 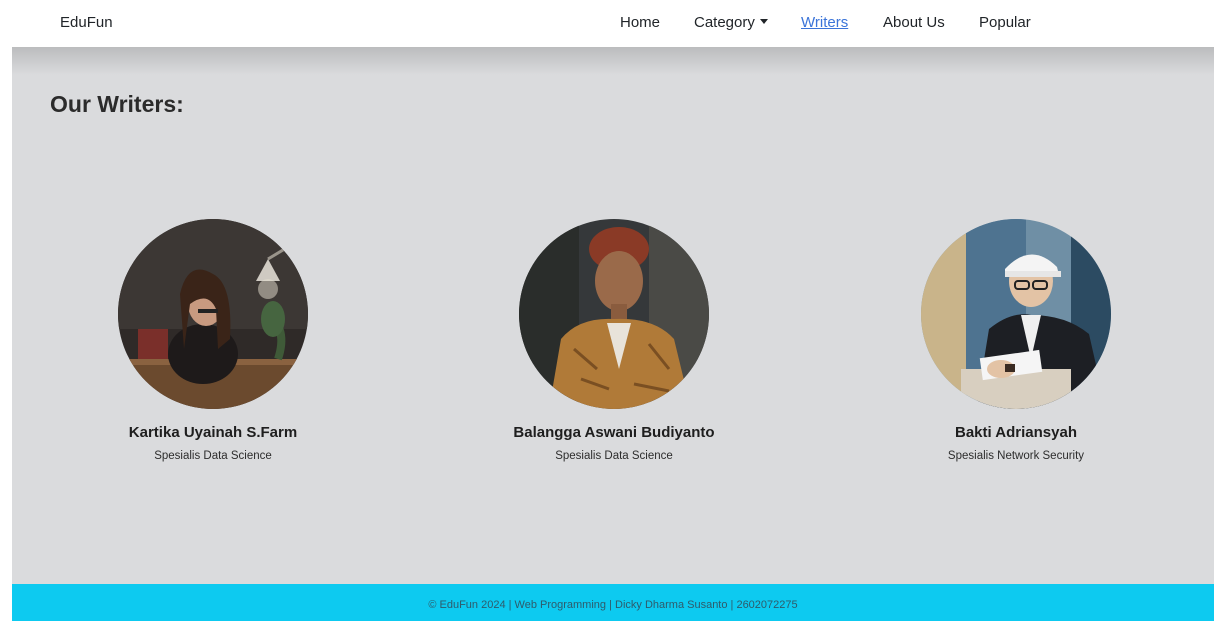 I want to click on nav-category: Category, so click(x=731, y=22).